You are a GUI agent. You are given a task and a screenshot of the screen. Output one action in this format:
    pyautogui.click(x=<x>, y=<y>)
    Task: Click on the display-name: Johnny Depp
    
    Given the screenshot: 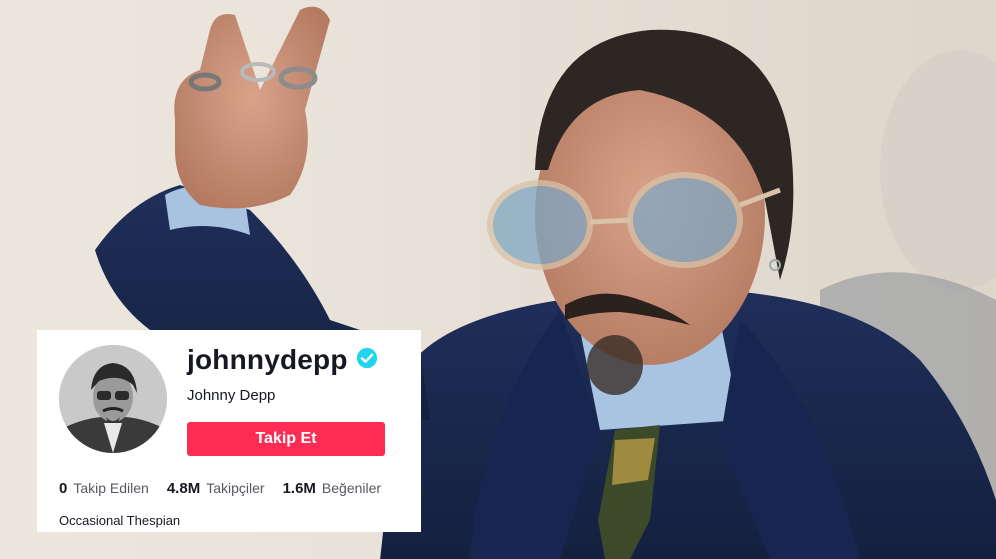 What is the action you would take?
    pyautogui.click(x=231, y=395)
    